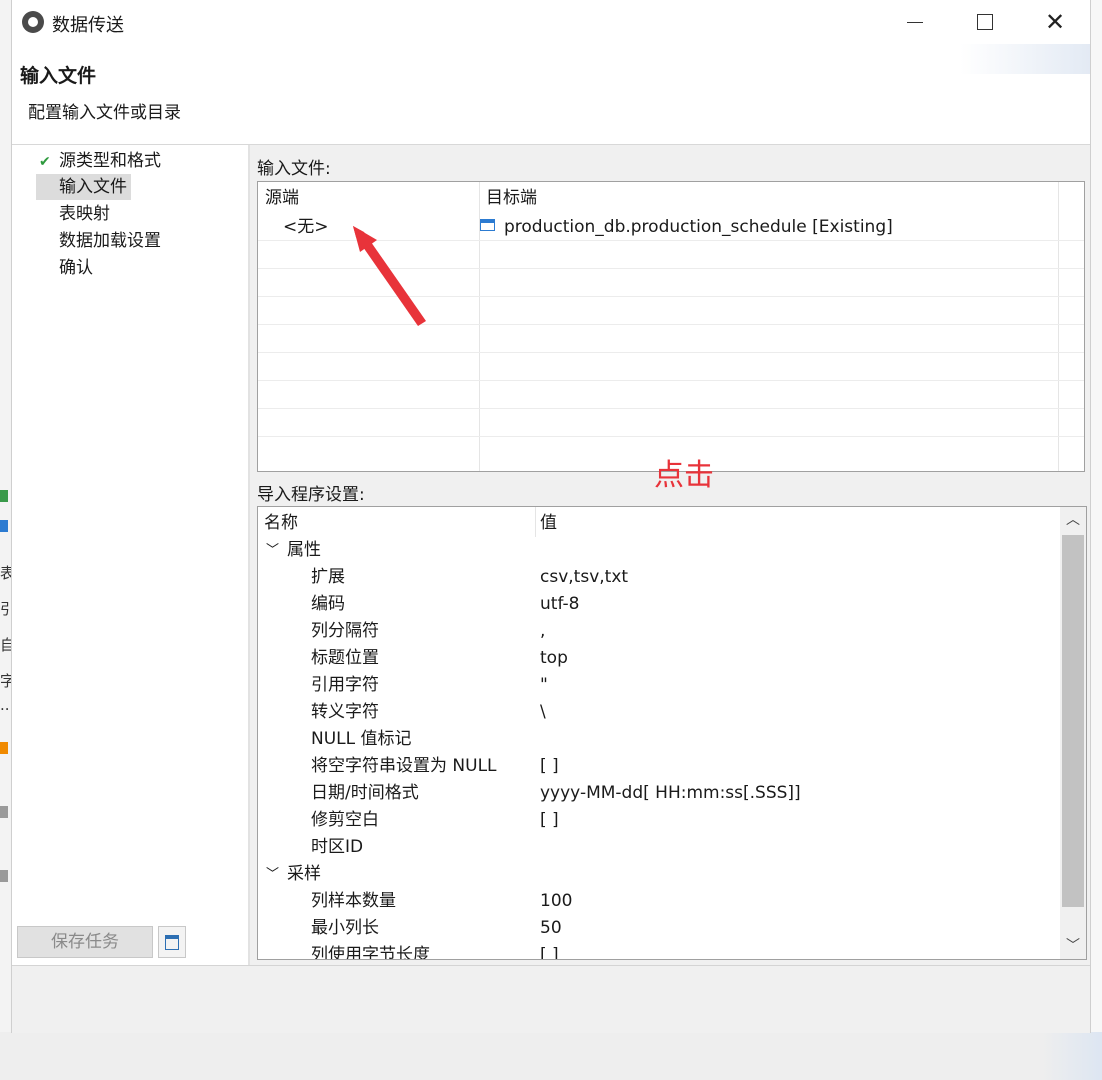 This screenshot has width=1102, height=1080. What do you see at coordinates (88, 25) in the screenshot?
I see `window-title: 数据传送` at bounding box center [88, 25].